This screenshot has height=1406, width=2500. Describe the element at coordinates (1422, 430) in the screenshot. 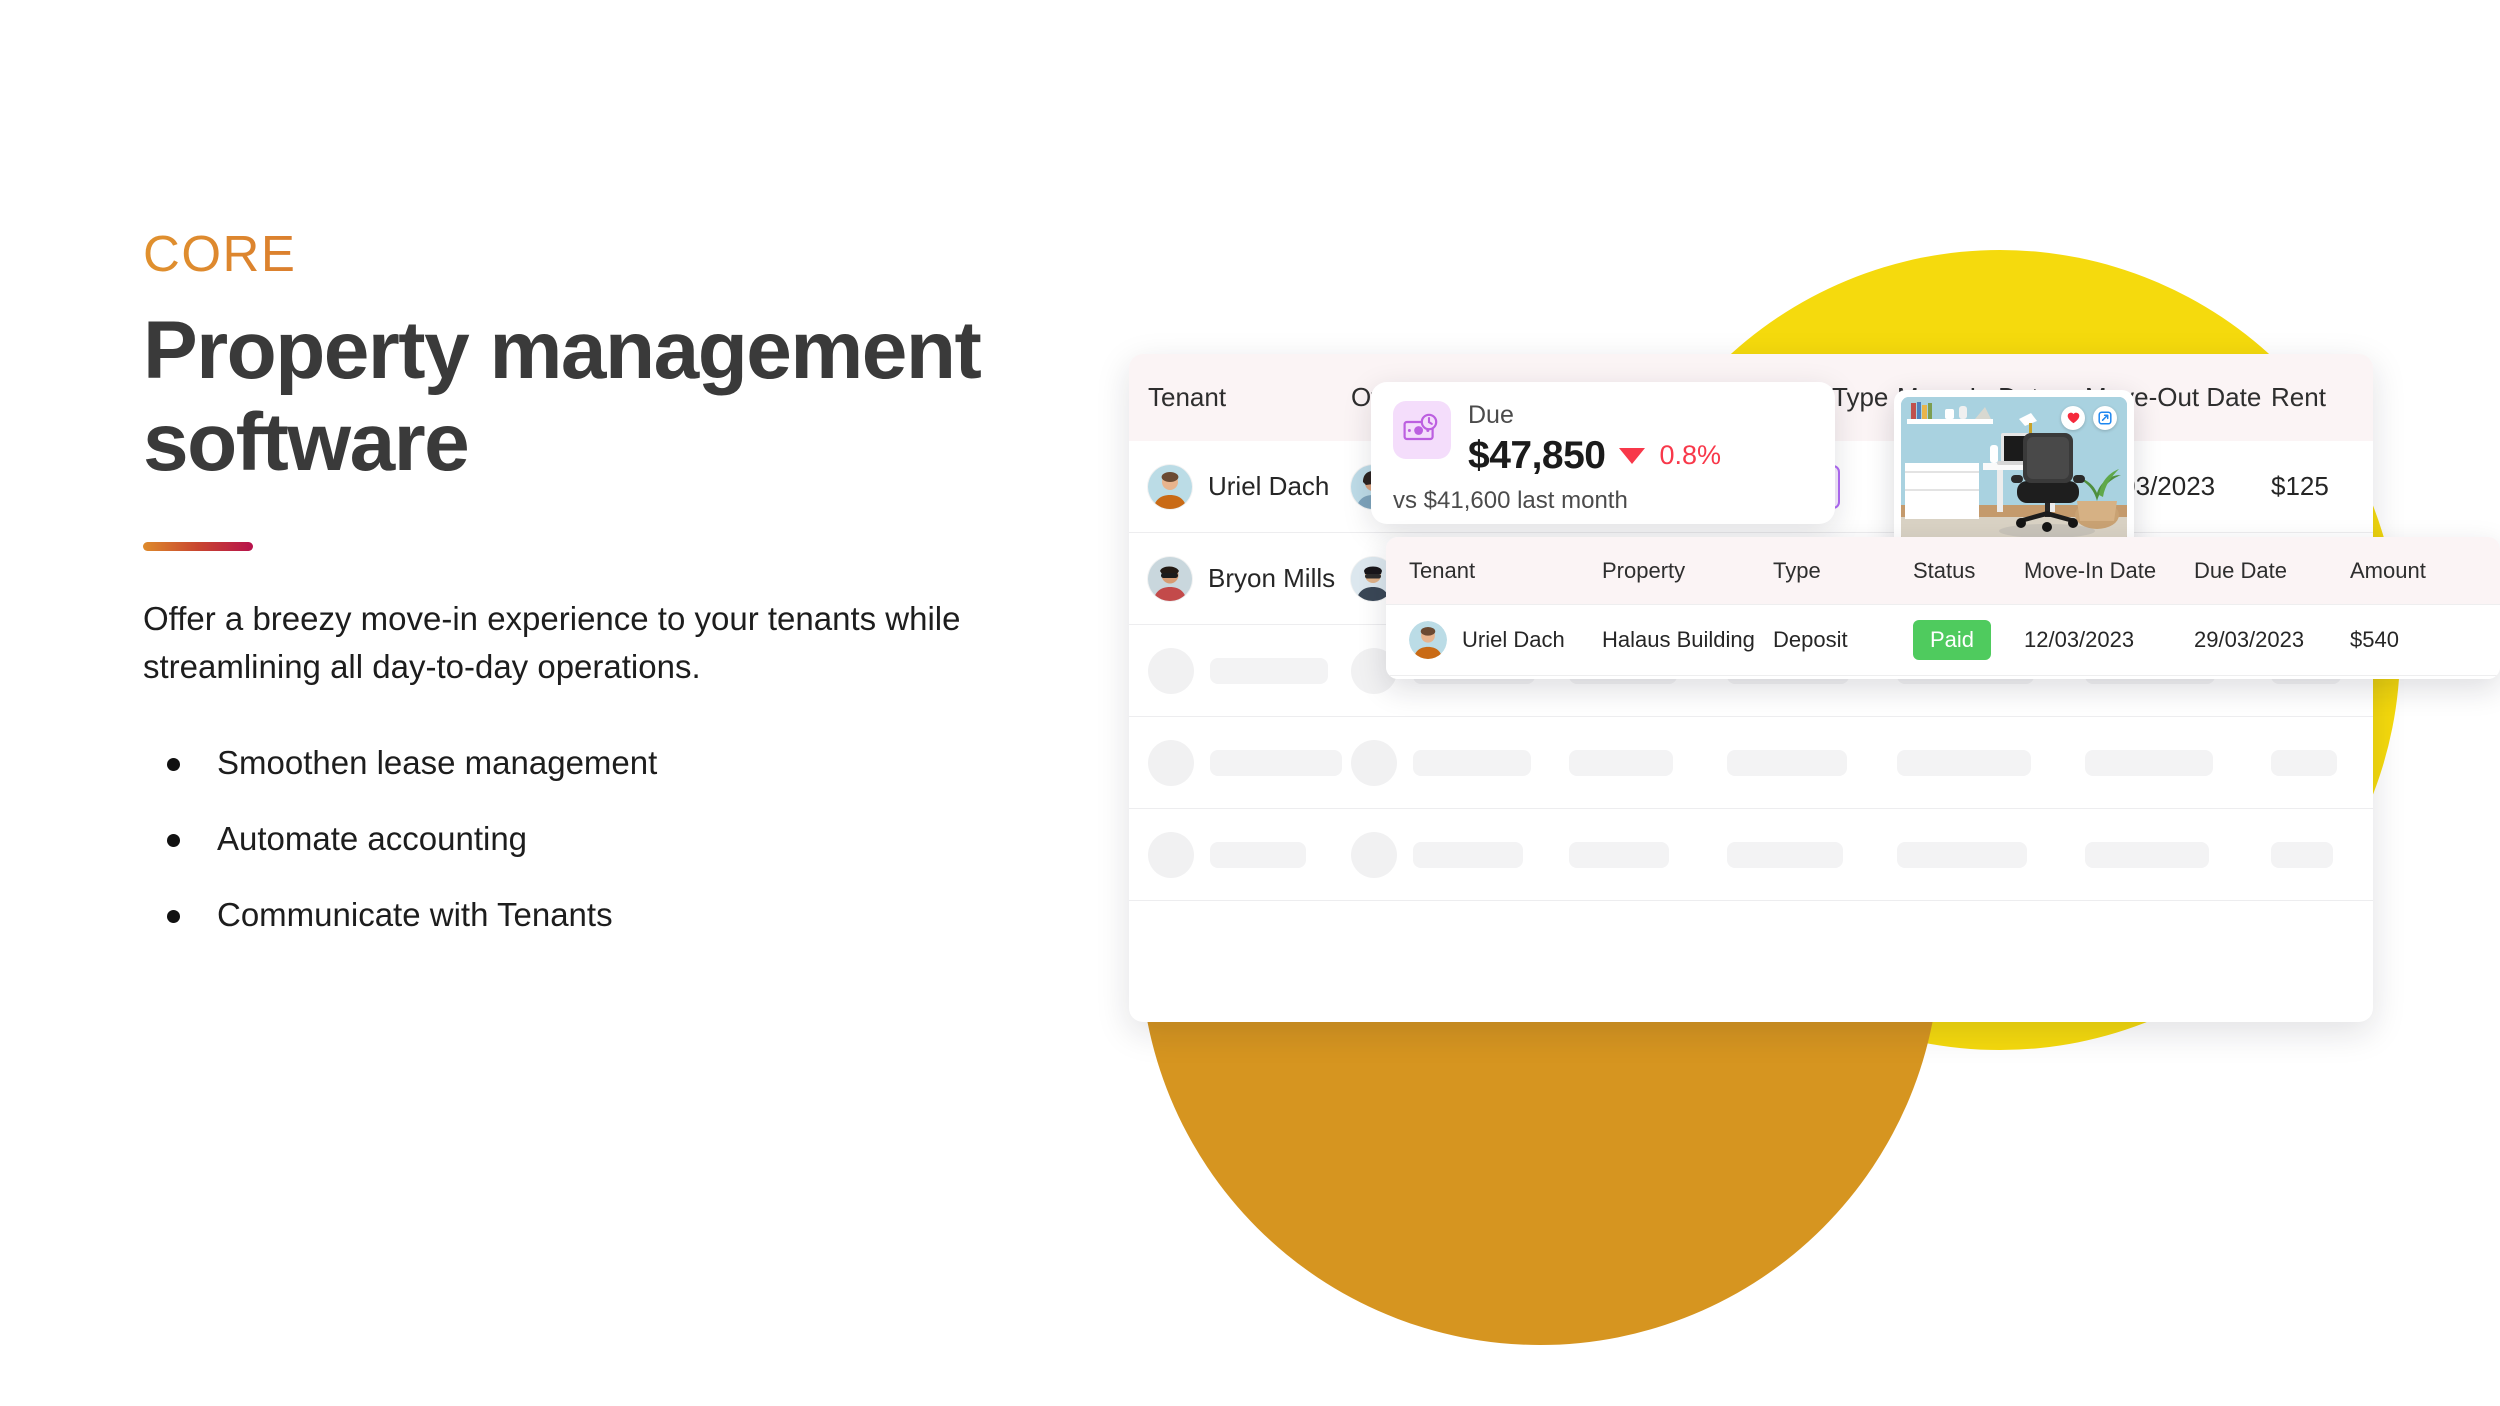

I see `money-clock-icon` at that location.